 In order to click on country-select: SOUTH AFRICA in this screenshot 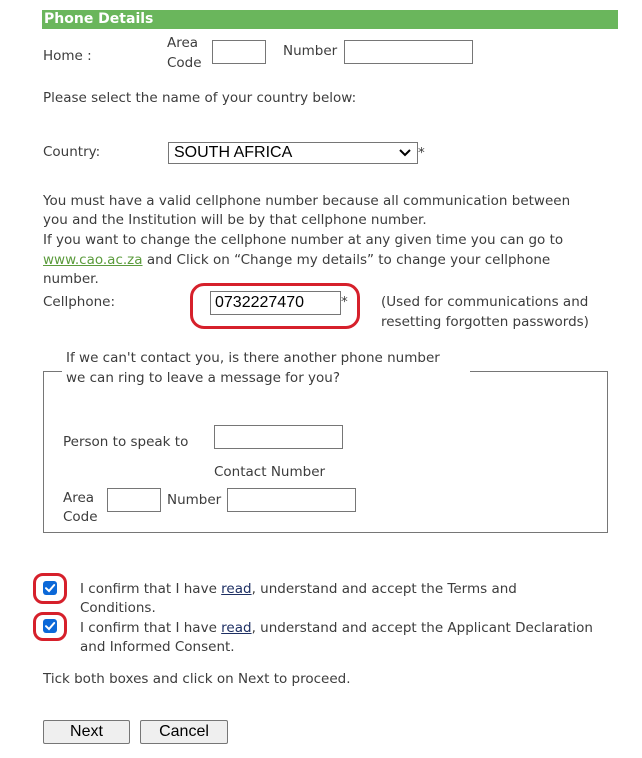, I will do `click(293, 153)`.